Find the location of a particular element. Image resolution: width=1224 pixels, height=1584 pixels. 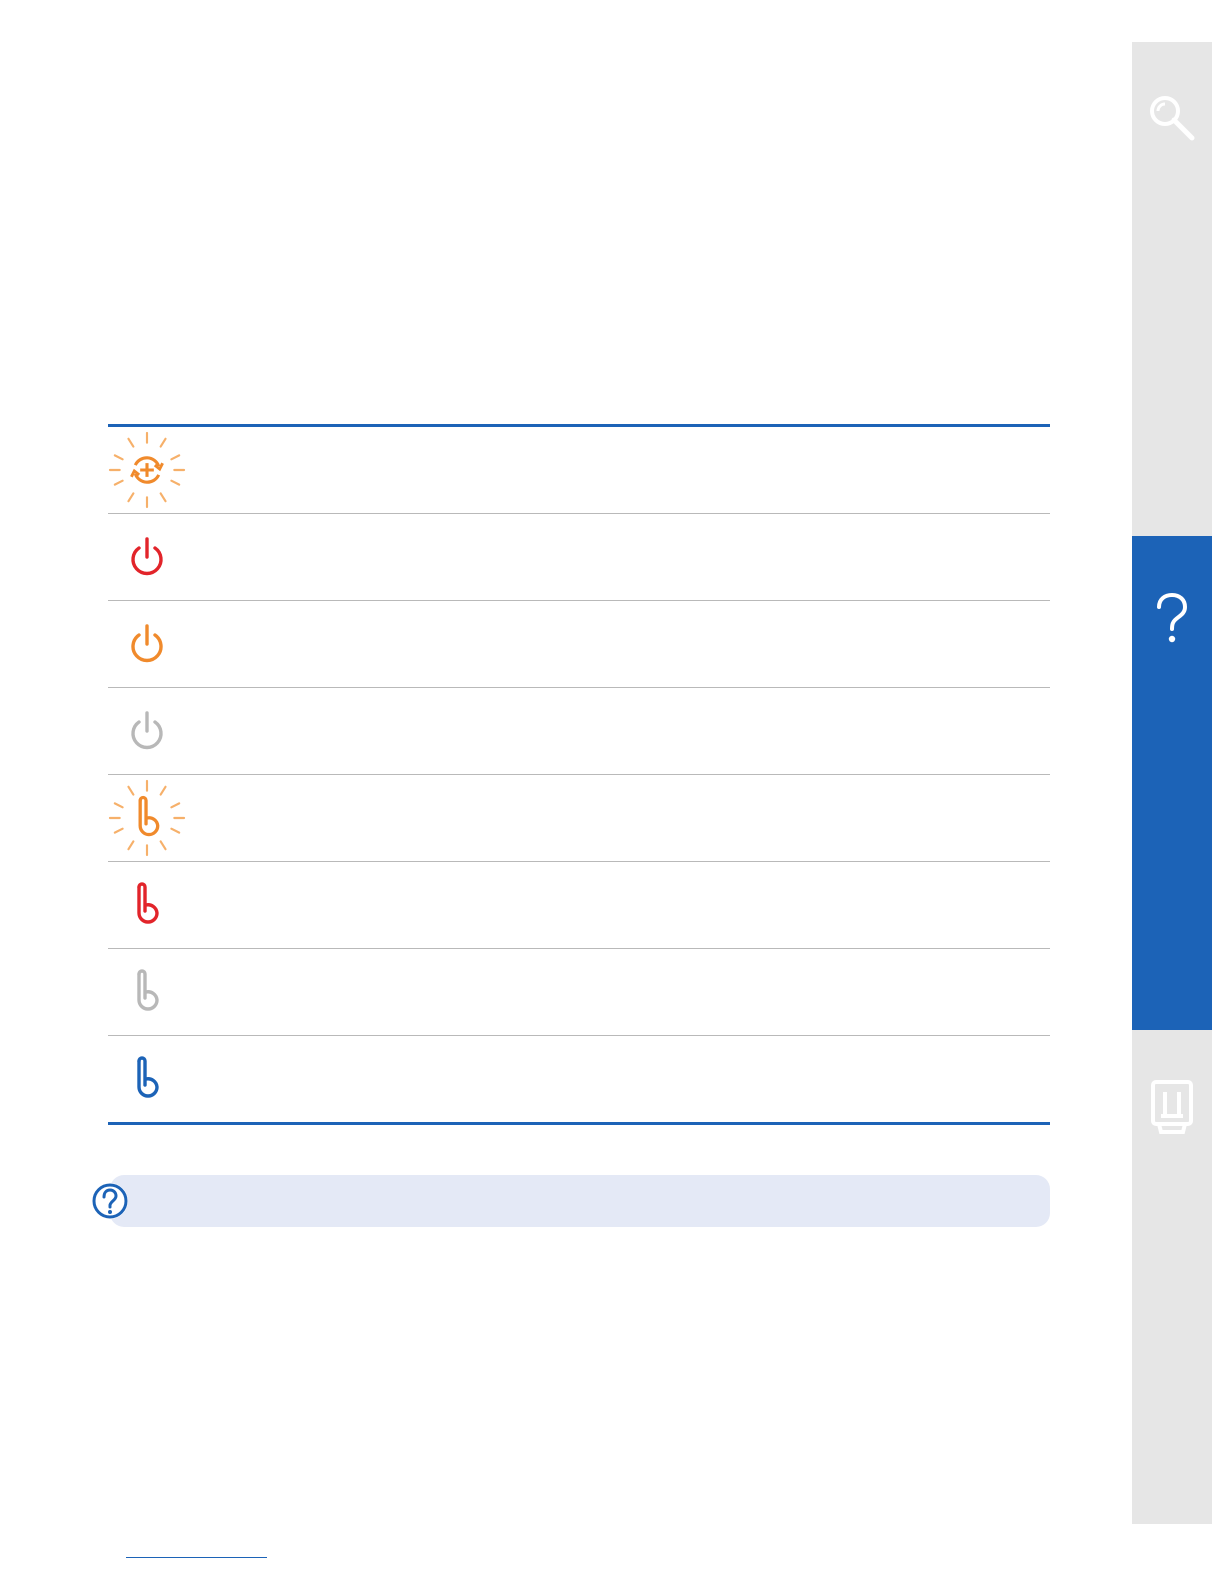

help-note is located at coordinates (571, 1201).